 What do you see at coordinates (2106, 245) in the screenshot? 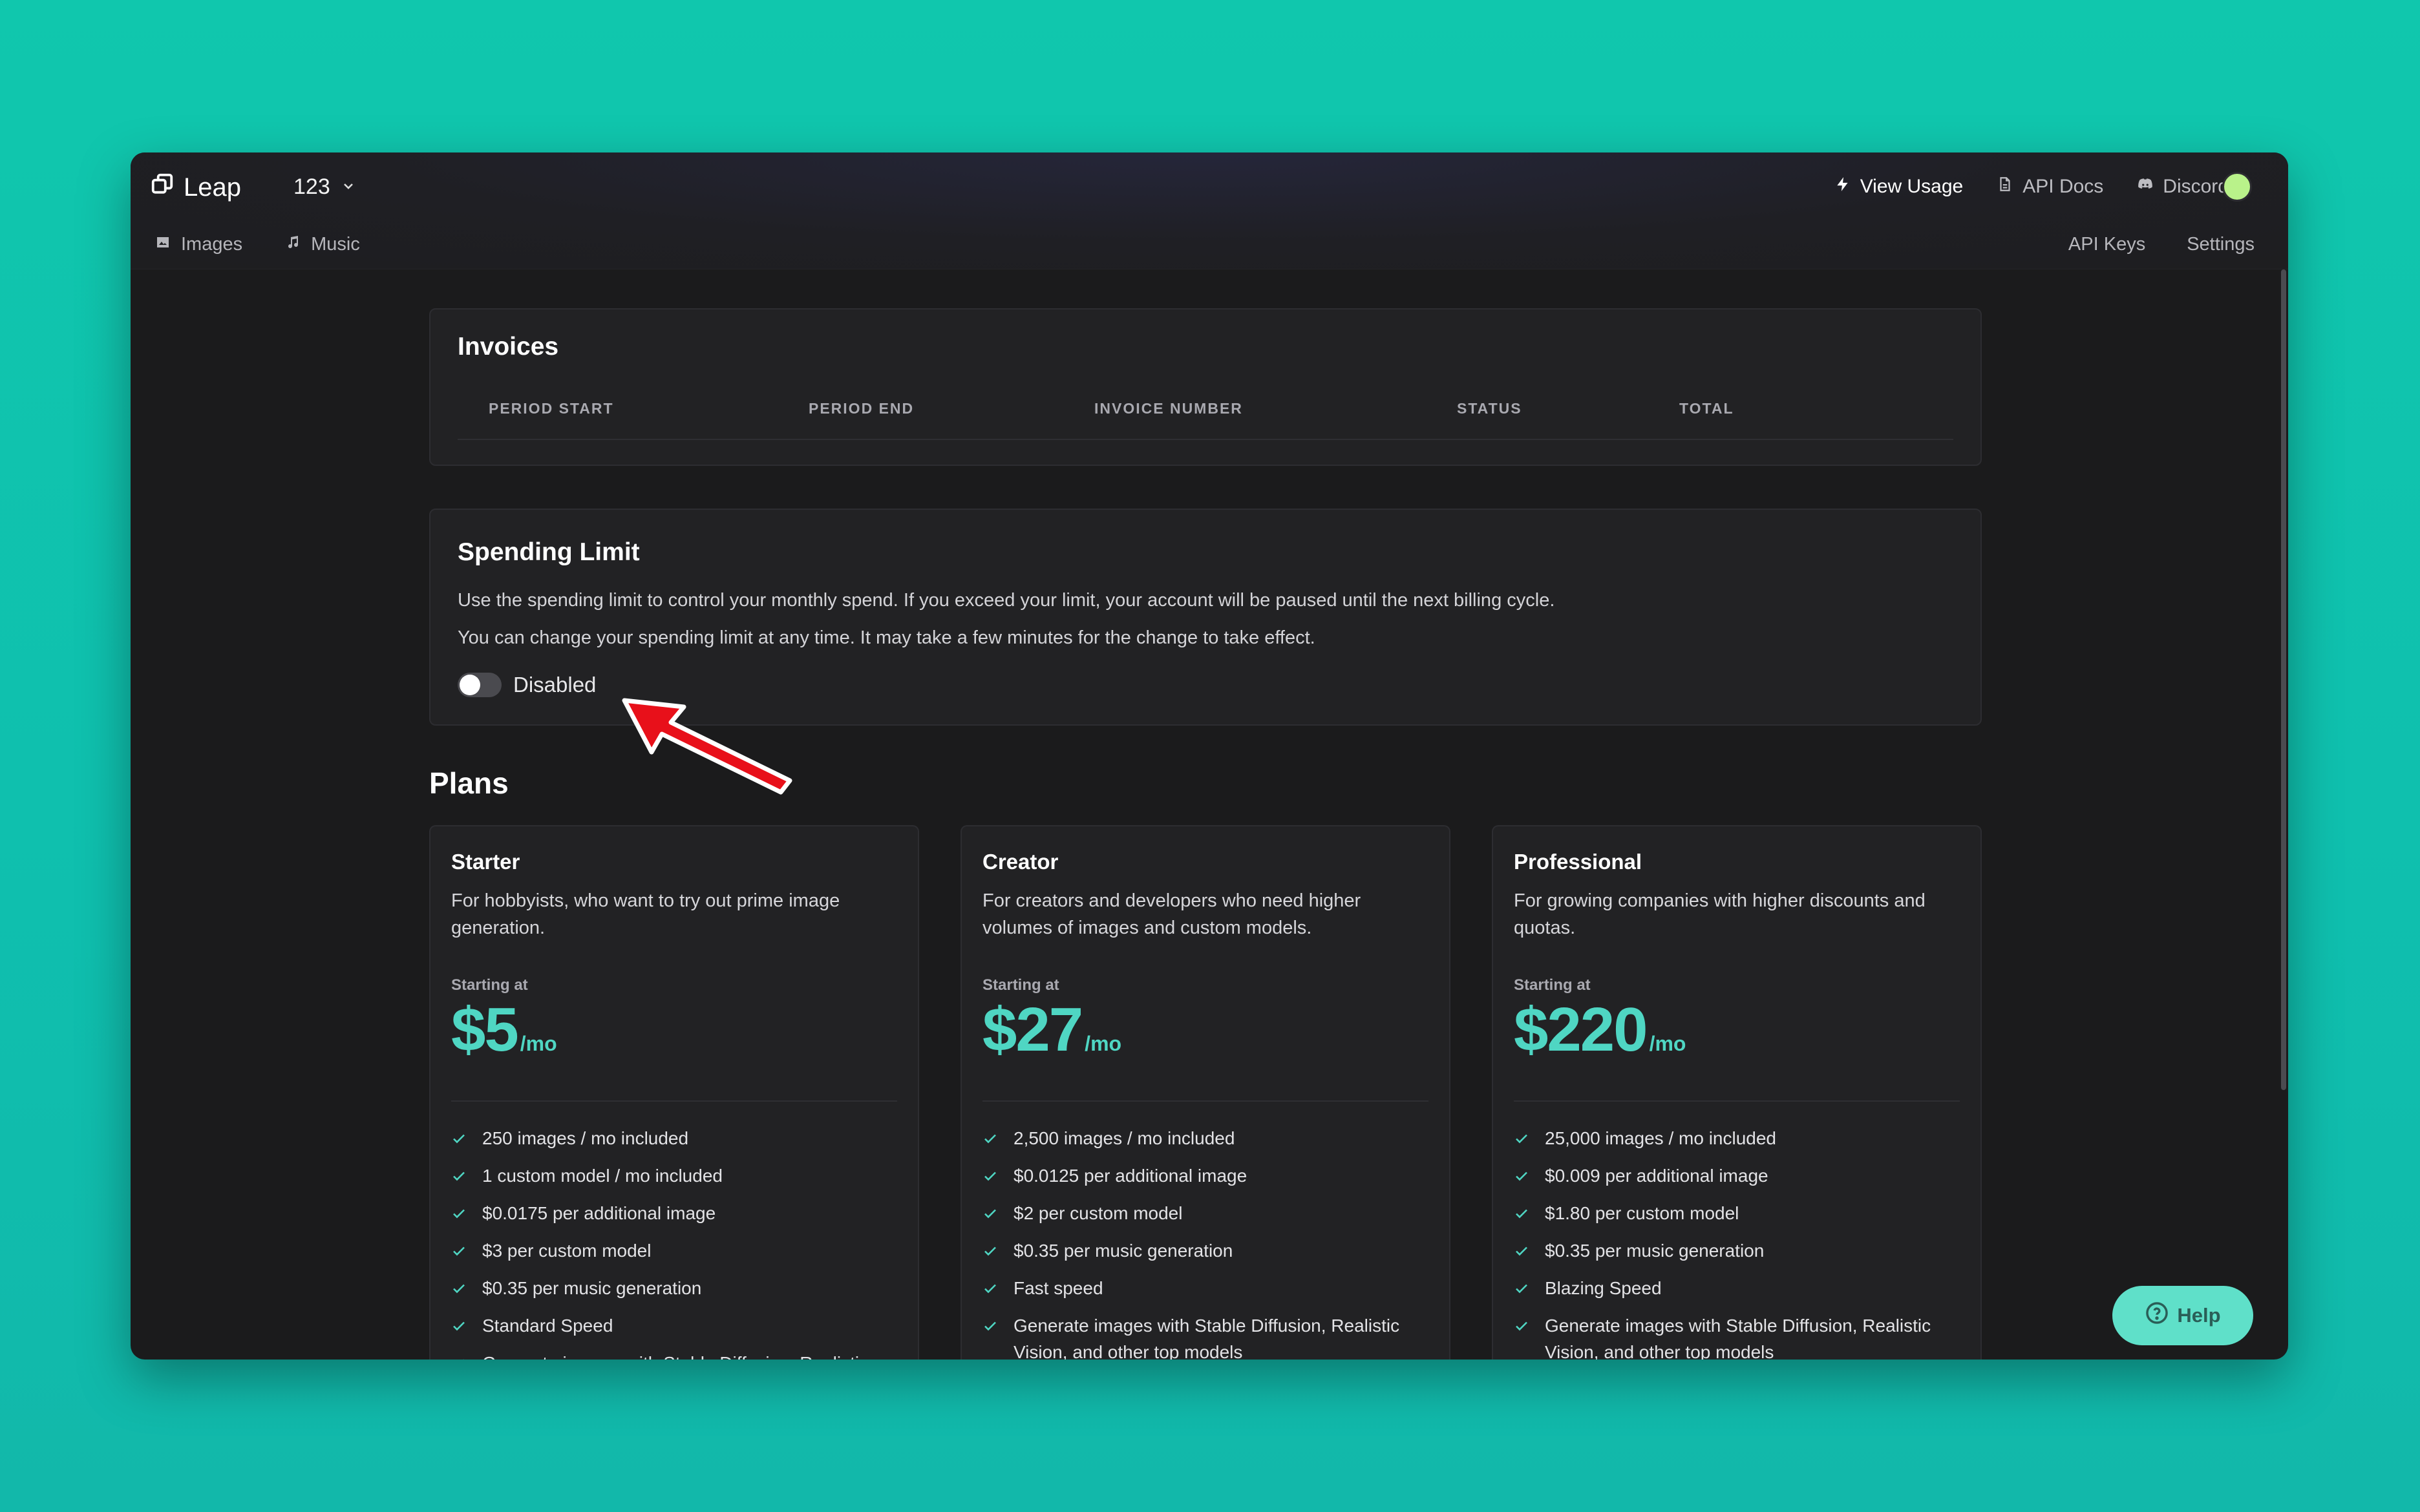
I see `tab-api-keys: API Keys` at bounding box center [2106, 245].